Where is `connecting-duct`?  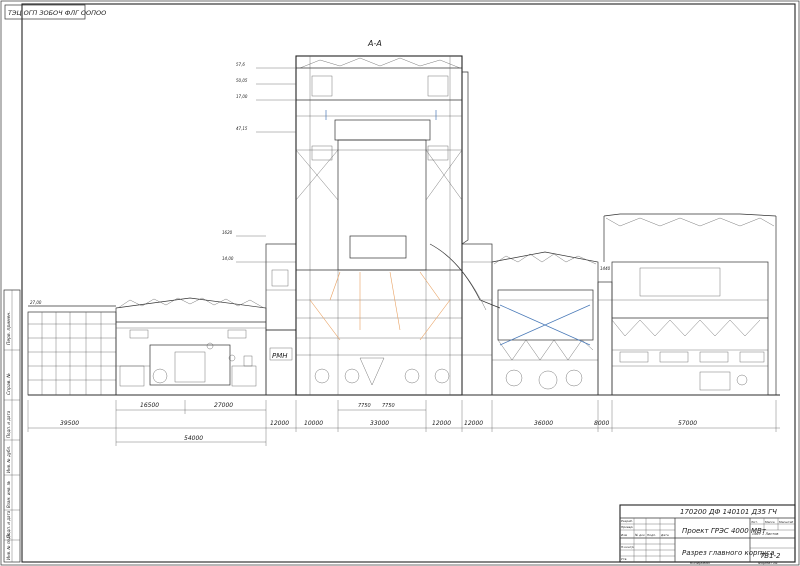
connecting-duct is located at coordinates (605, 338).